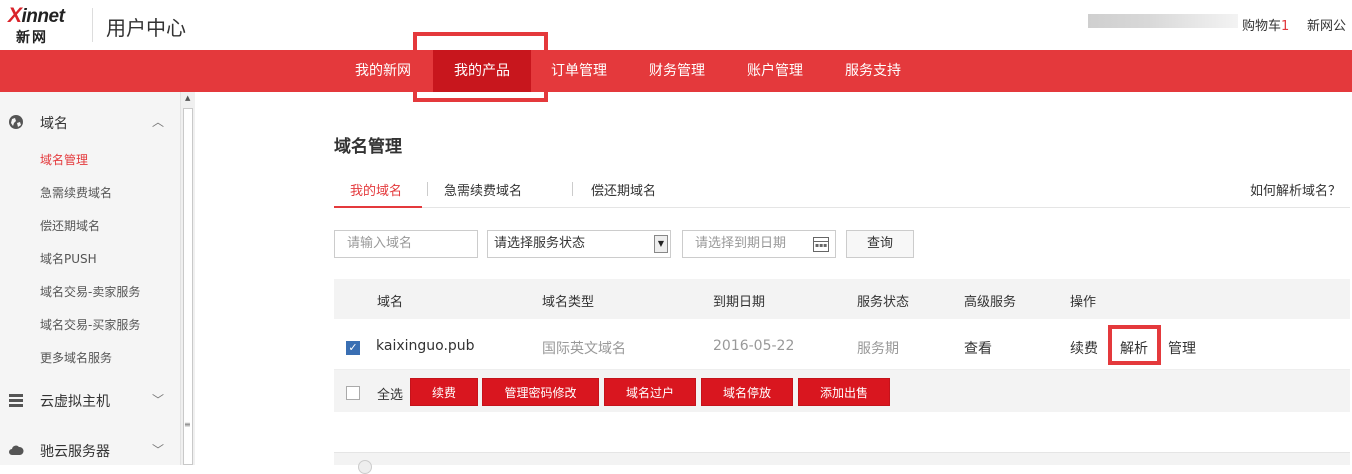  What do you see at coordinates (1295, 189) in the screenshot?
I see `help-dns-link: 如何解析域名？` at bounding box center [1295, 189].